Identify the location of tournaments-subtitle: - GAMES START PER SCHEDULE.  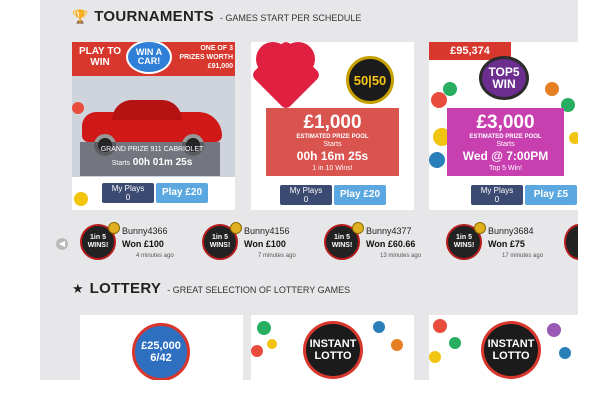
(290, 18).